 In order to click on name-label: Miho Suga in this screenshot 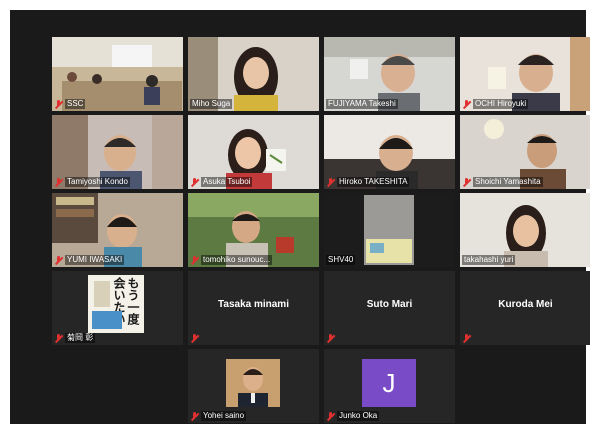, I will do `click(211, 104)`.